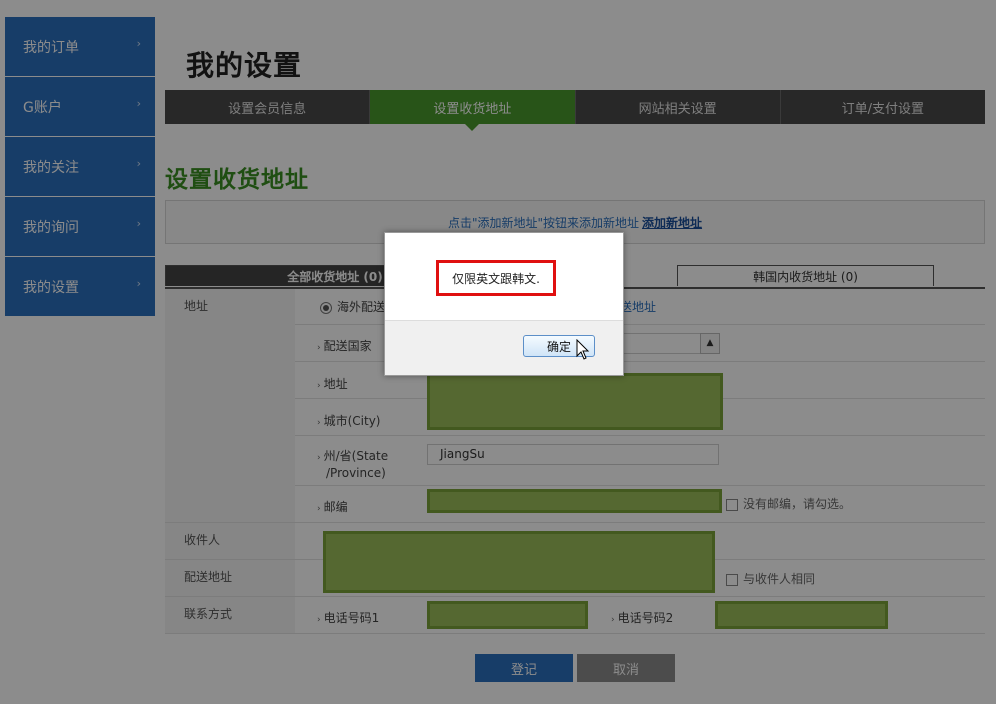  I want to click on dialog-message: 仅限英文跟韩文., so click(496, 278).